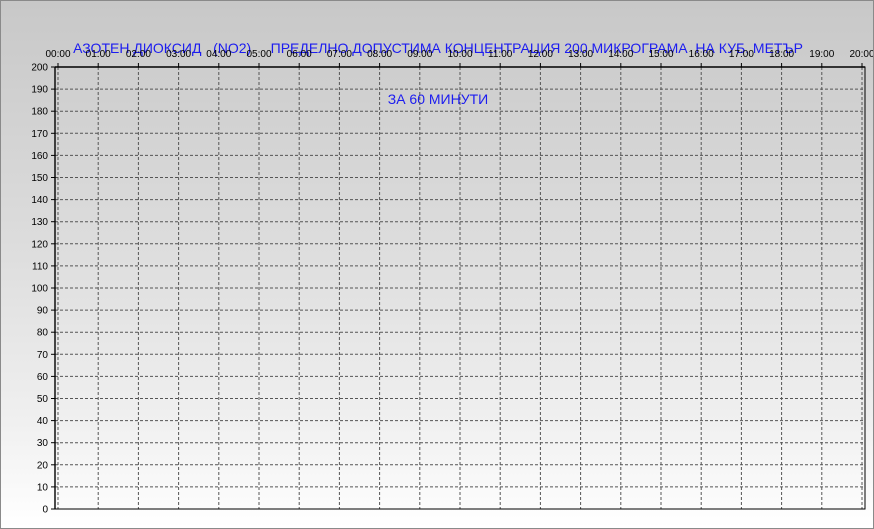  Describe the element at coordinates (580, 54) in the screenshot. I see `x-tick-label: 13:00` at that location.